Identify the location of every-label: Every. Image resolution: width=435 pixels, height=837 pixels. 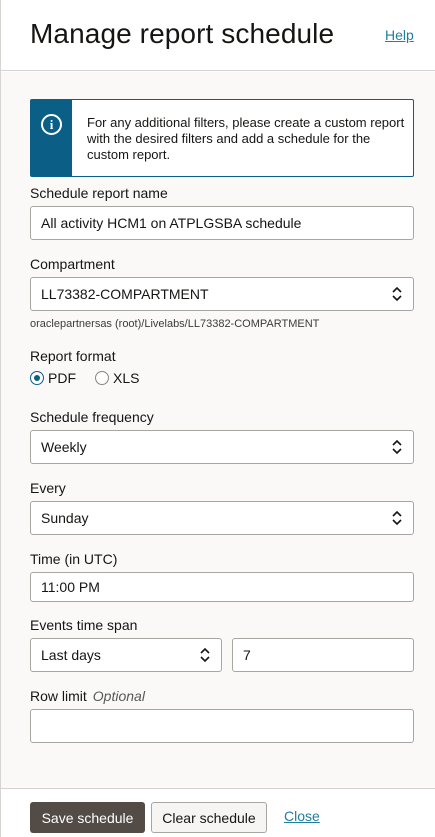
(48, 488).